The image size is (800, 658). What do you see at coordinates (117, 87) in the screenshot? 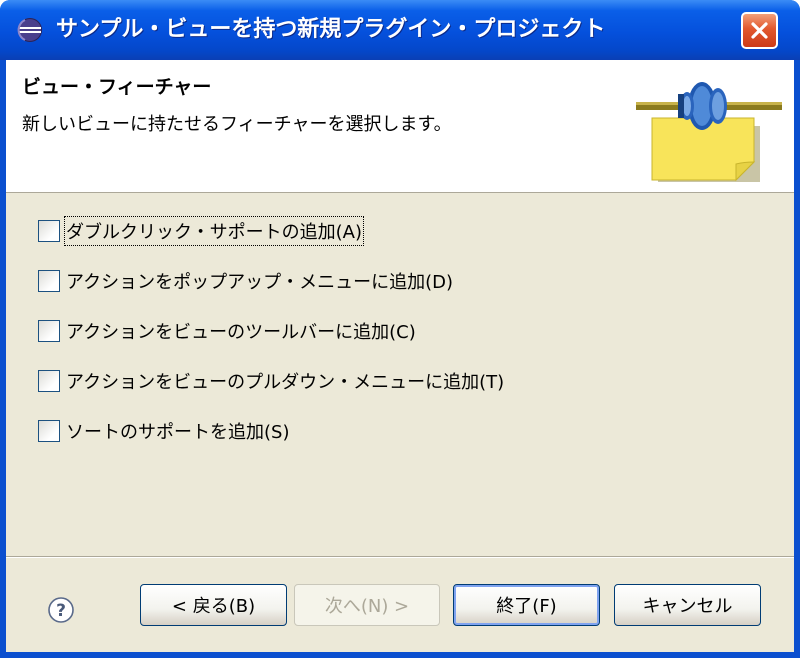
I see `page-title: ビュー・フィーチャー` at bounding box center [117, 87].